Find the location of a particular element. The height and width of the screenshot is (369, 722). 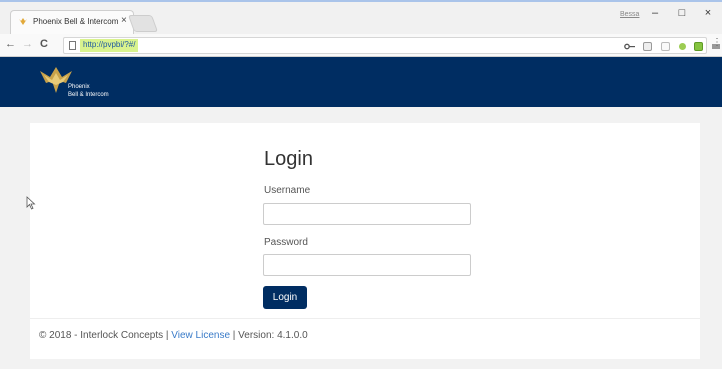

mouse-cursor-icon is located at coordinates (31, 203).